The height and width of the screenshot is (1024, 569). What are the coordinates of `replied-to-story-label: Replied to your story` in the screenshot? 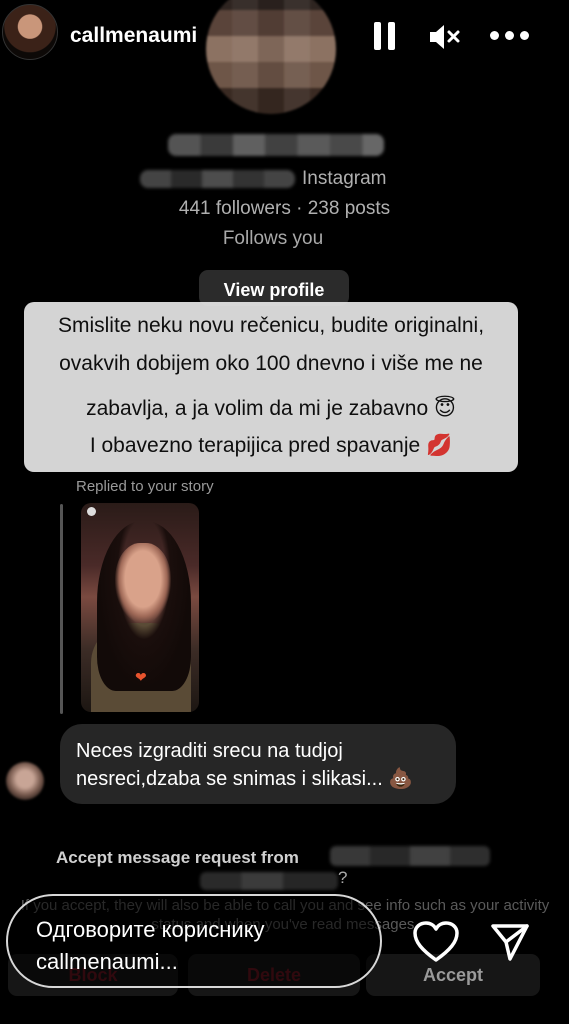 It's located at (145, 486).